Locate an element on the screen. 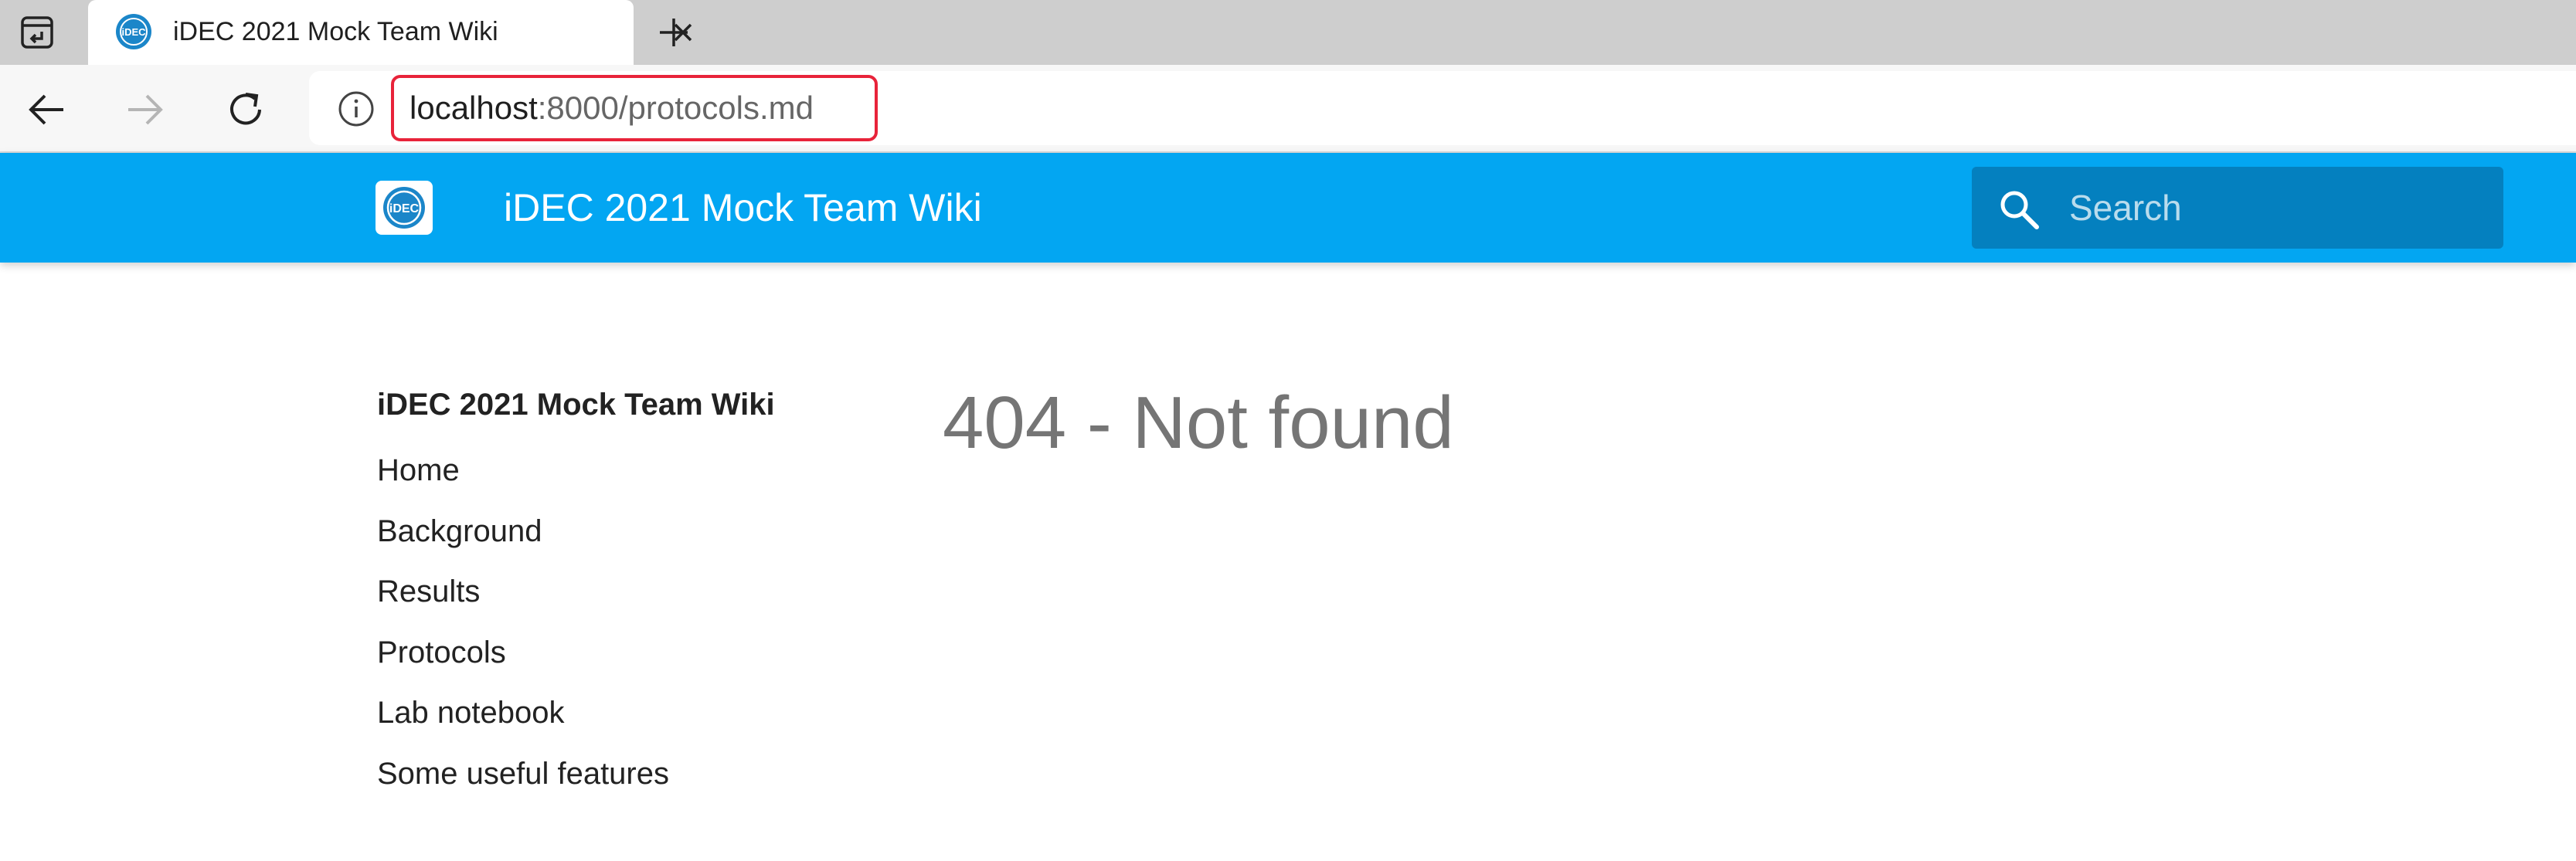  tab-actions-icon is located at coordinates (37, 32).